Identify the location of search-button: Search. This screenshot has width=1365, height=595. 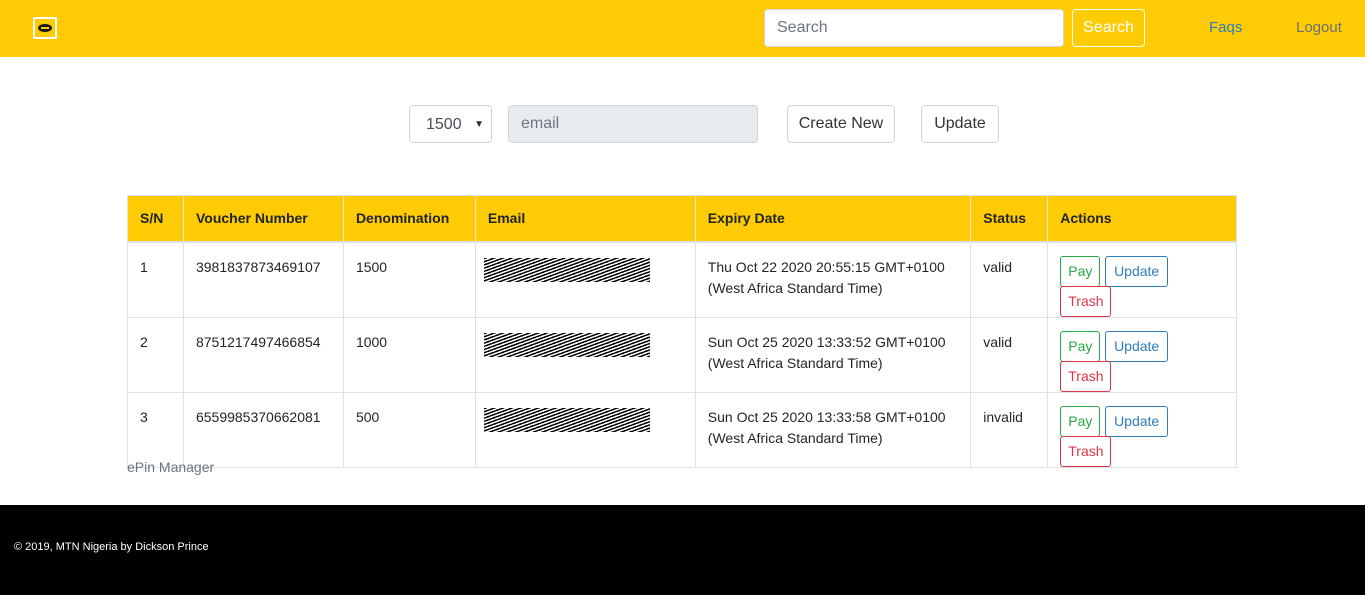
(1108, 28).